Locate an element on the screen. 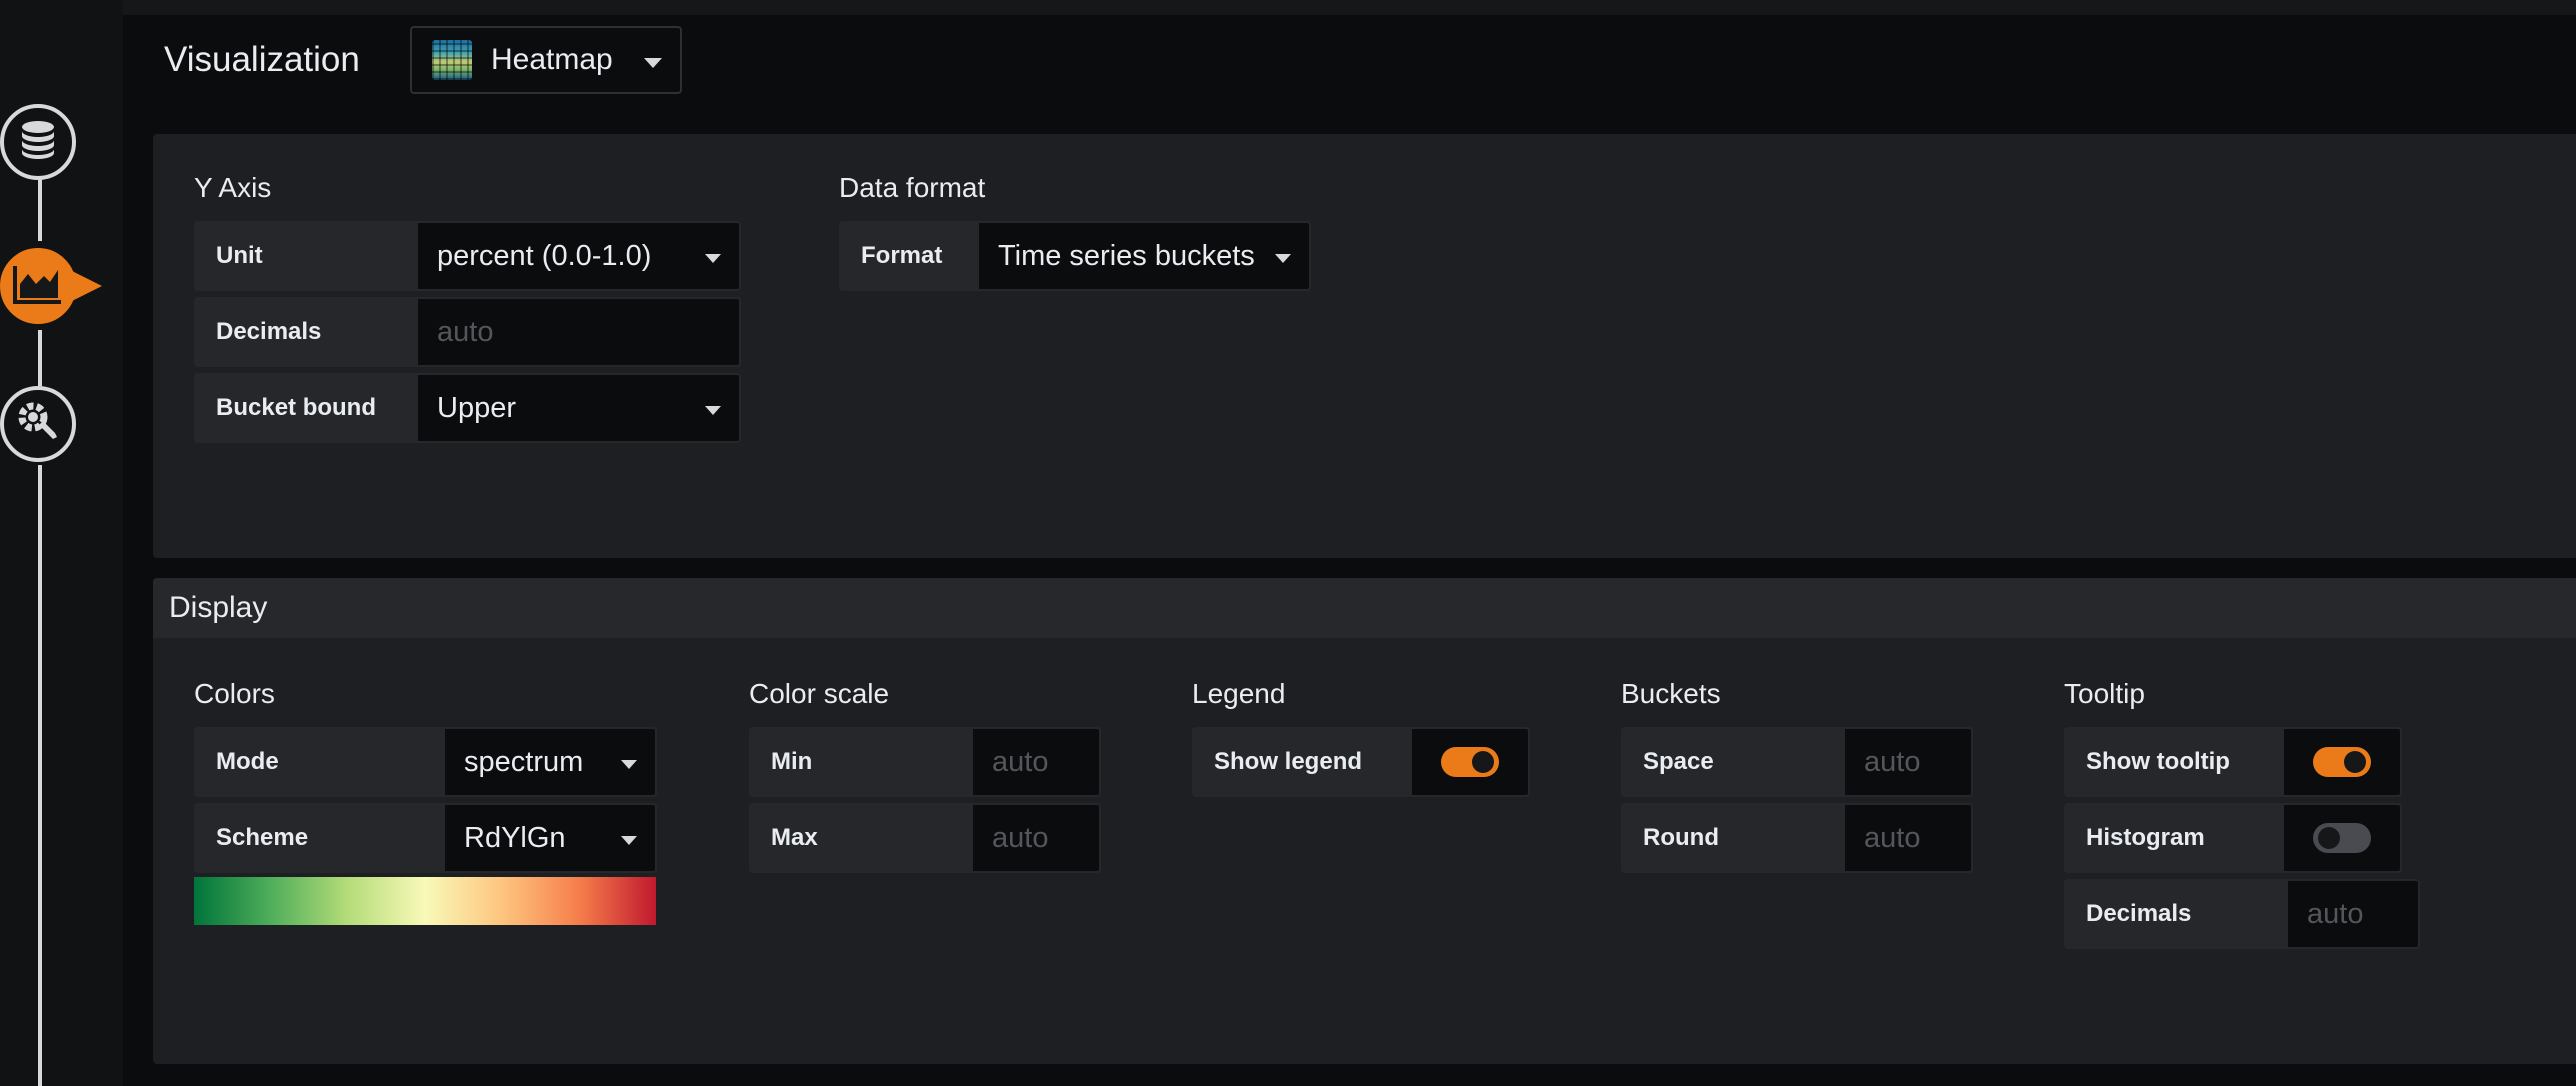 The image size is (2576, 1086). bucket-bound-row: Bucket bound Upper is located at coordinates (467, 408).